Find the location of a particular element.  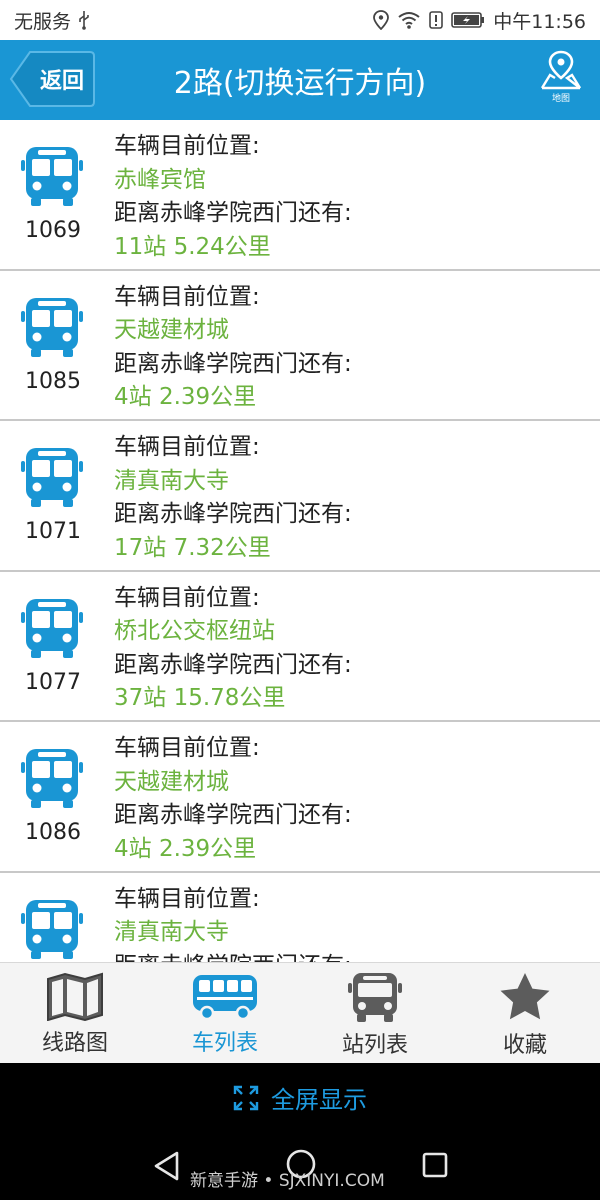

bus-row: 1086 车辆目前位置: 天越建材城 距离赤峰学院西门还有: 4站 2.39公里 is located at coordinates (300, 797).